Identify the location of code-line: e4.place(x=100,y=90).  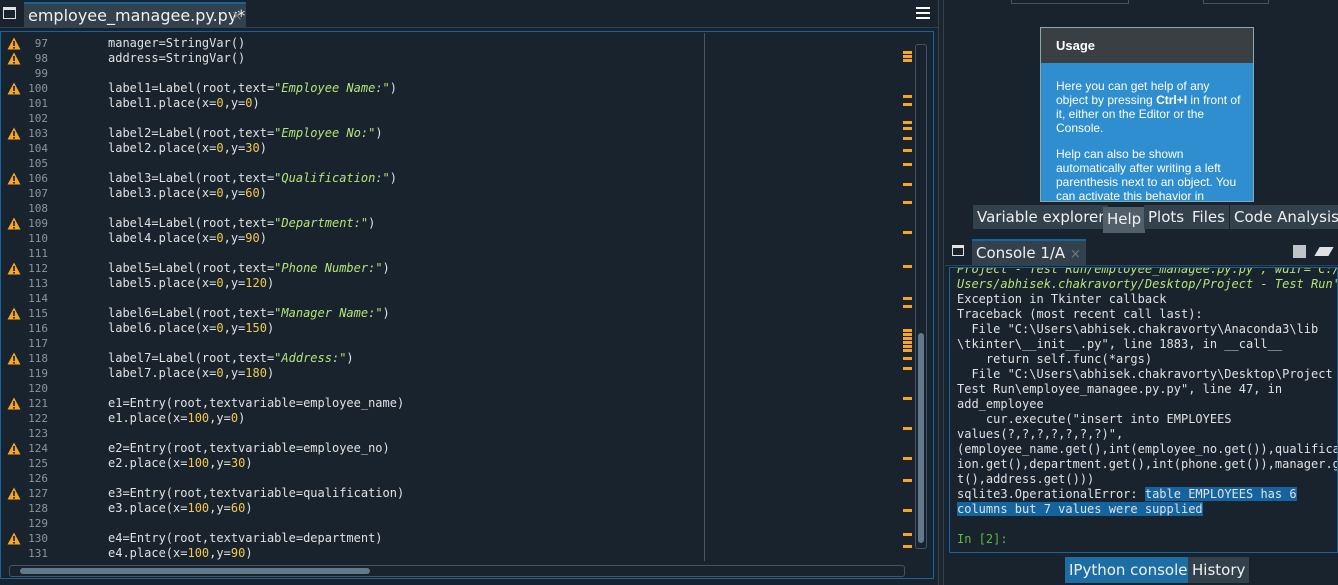
(489, 553).